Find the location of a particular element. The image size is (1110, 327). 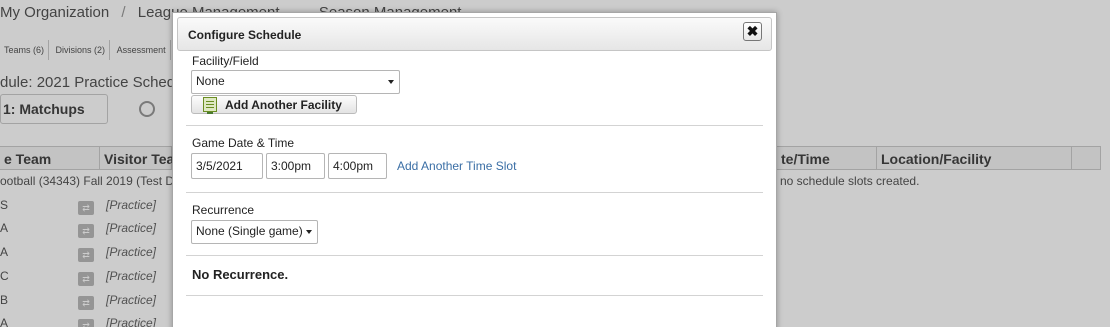

recurrence-summary-section: No Recurrence. is located at coordinates (474, 276).